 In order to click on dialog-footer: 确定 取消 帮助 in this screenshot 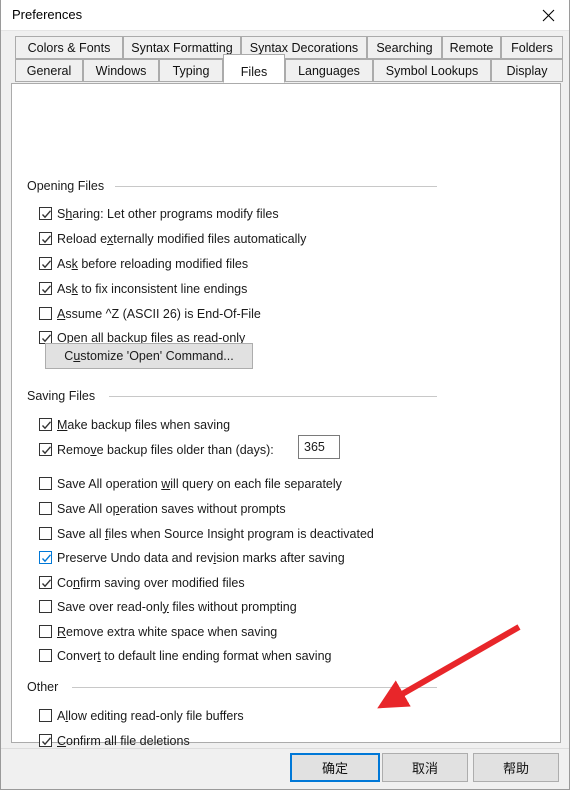, I will do `click(285, 768)`.